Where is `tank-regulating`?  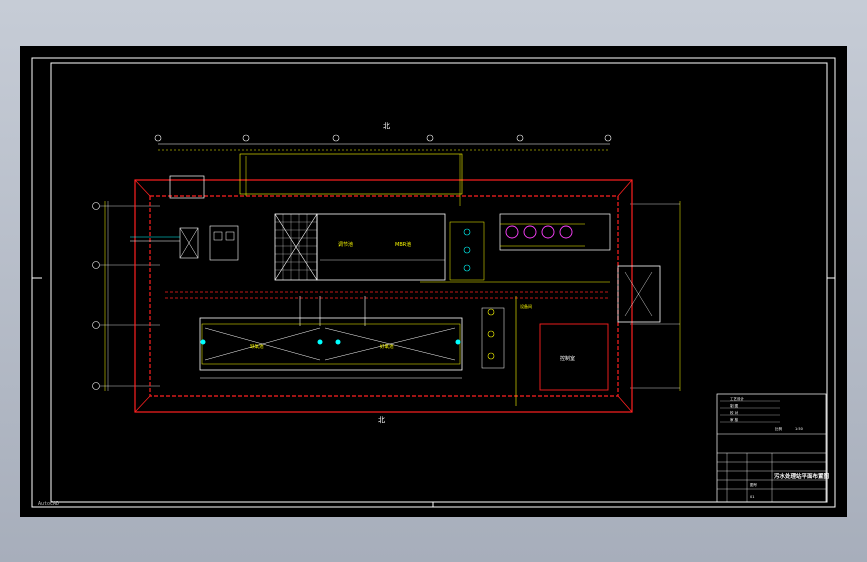 tank-regulating is located at coordinates (381, 247).